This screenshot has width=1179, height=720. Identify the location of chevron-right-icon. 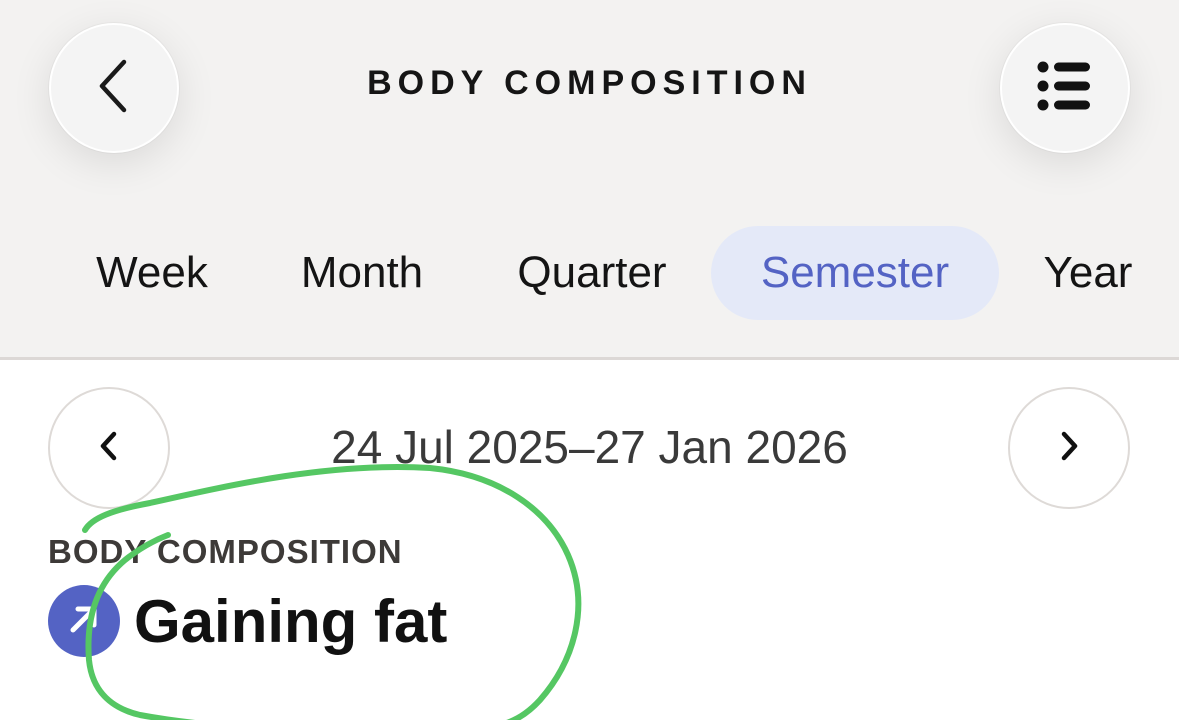
(1069, 448).